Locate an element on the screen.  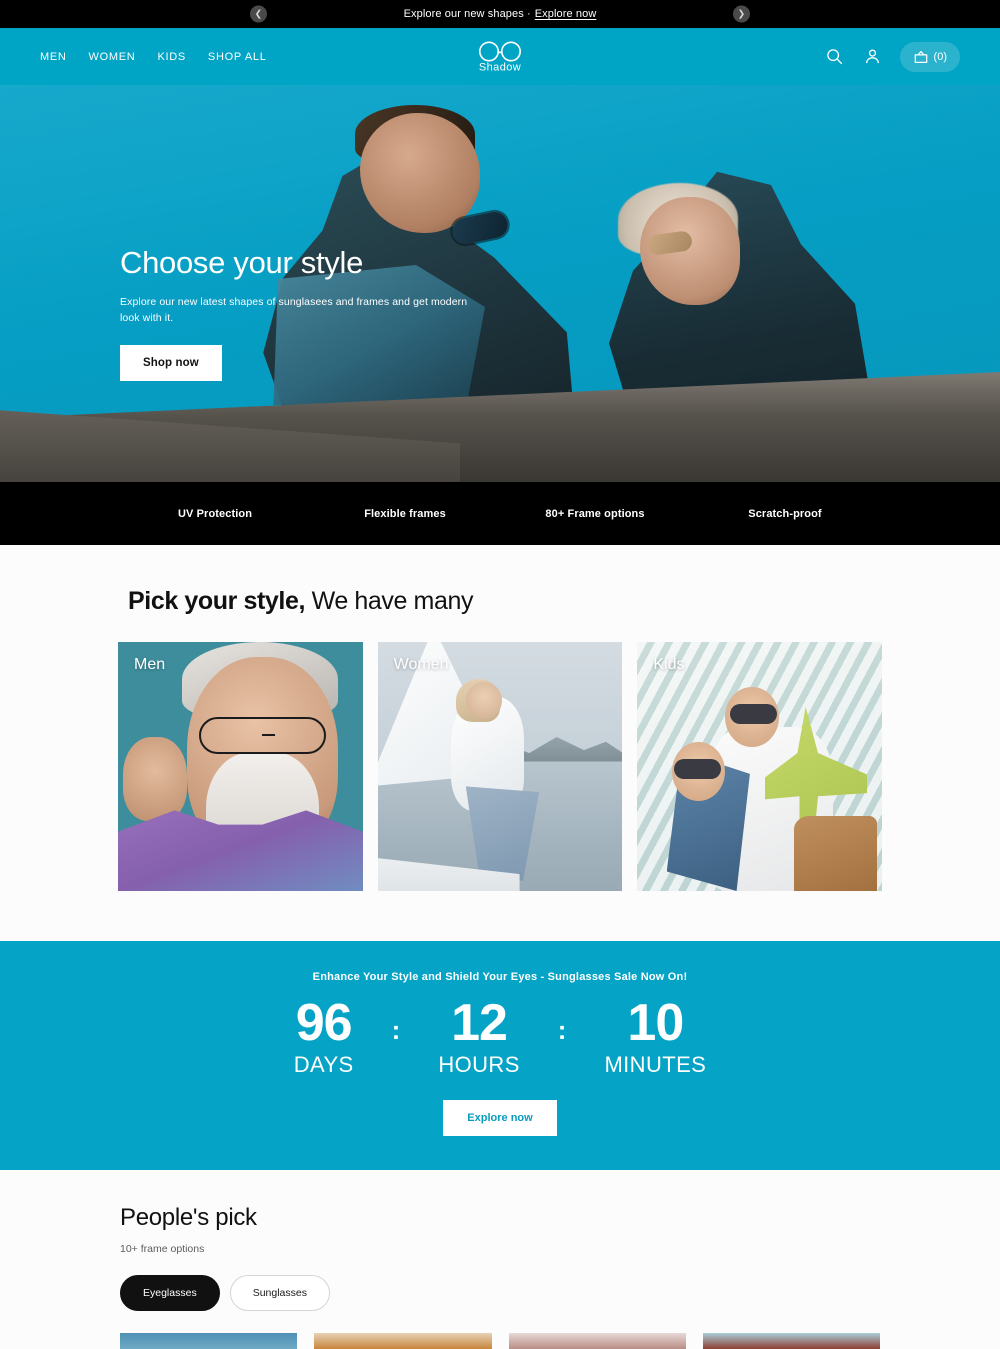
category-image-women is located at coordinates (500, 766).